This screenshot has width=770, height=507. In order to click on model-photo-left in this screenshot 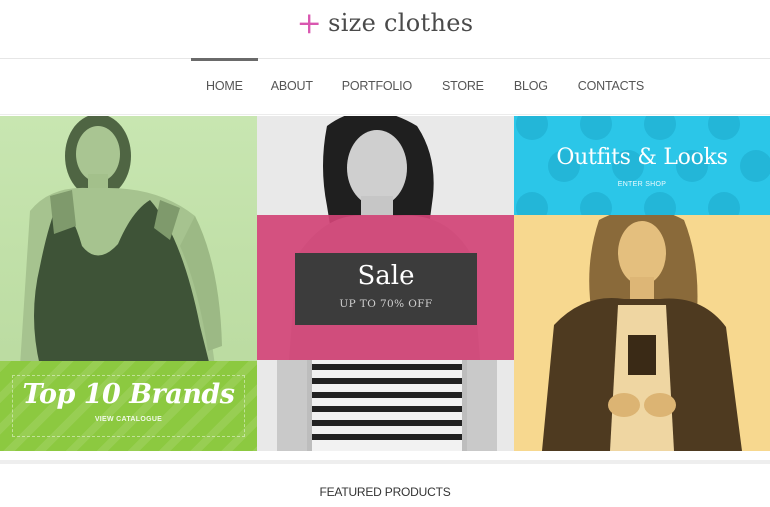, I will do `click(121, 241)`.